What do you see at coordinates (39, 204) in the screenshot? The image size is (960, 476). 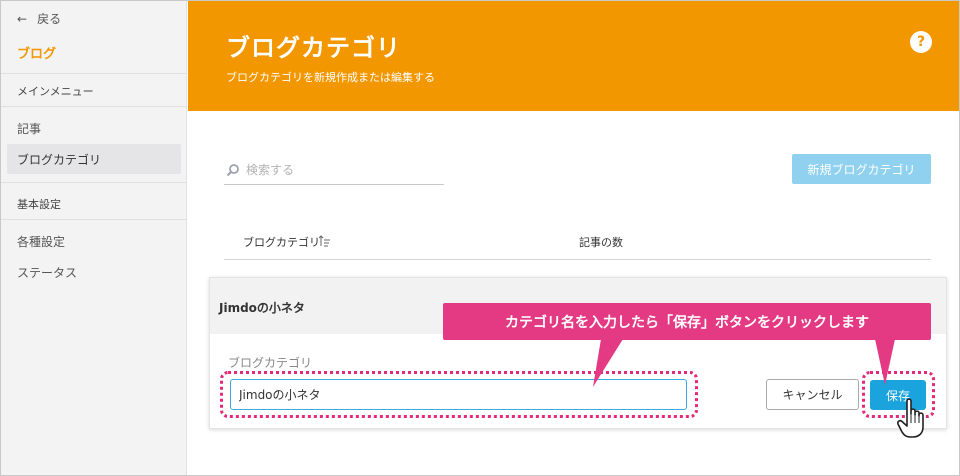 I see `basic-settings-heading: 基本設定` at bounding box center [39, 204].